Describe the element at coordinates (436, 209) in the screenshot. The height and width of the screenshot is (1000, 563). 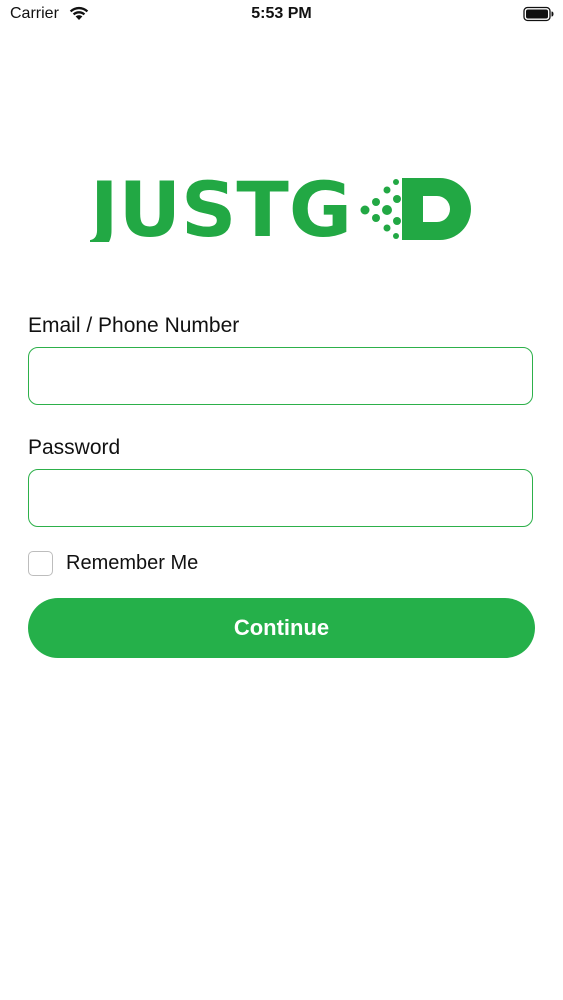
I see `logo-o` at that location.